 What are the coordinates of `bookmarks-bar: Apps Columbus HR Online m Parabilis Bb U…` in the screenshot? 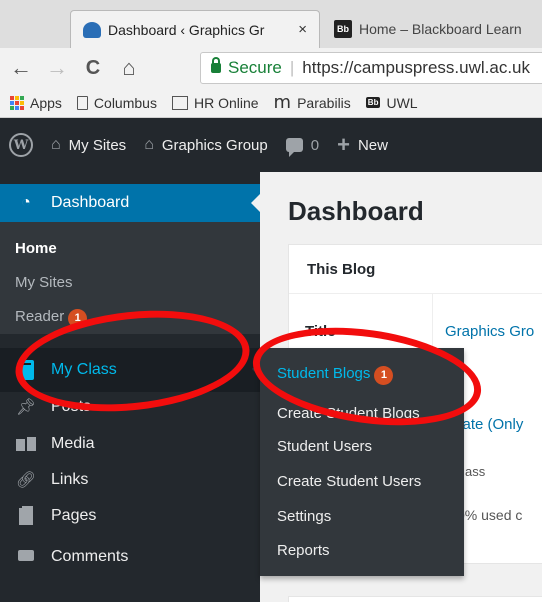 It's located at (271, 103).